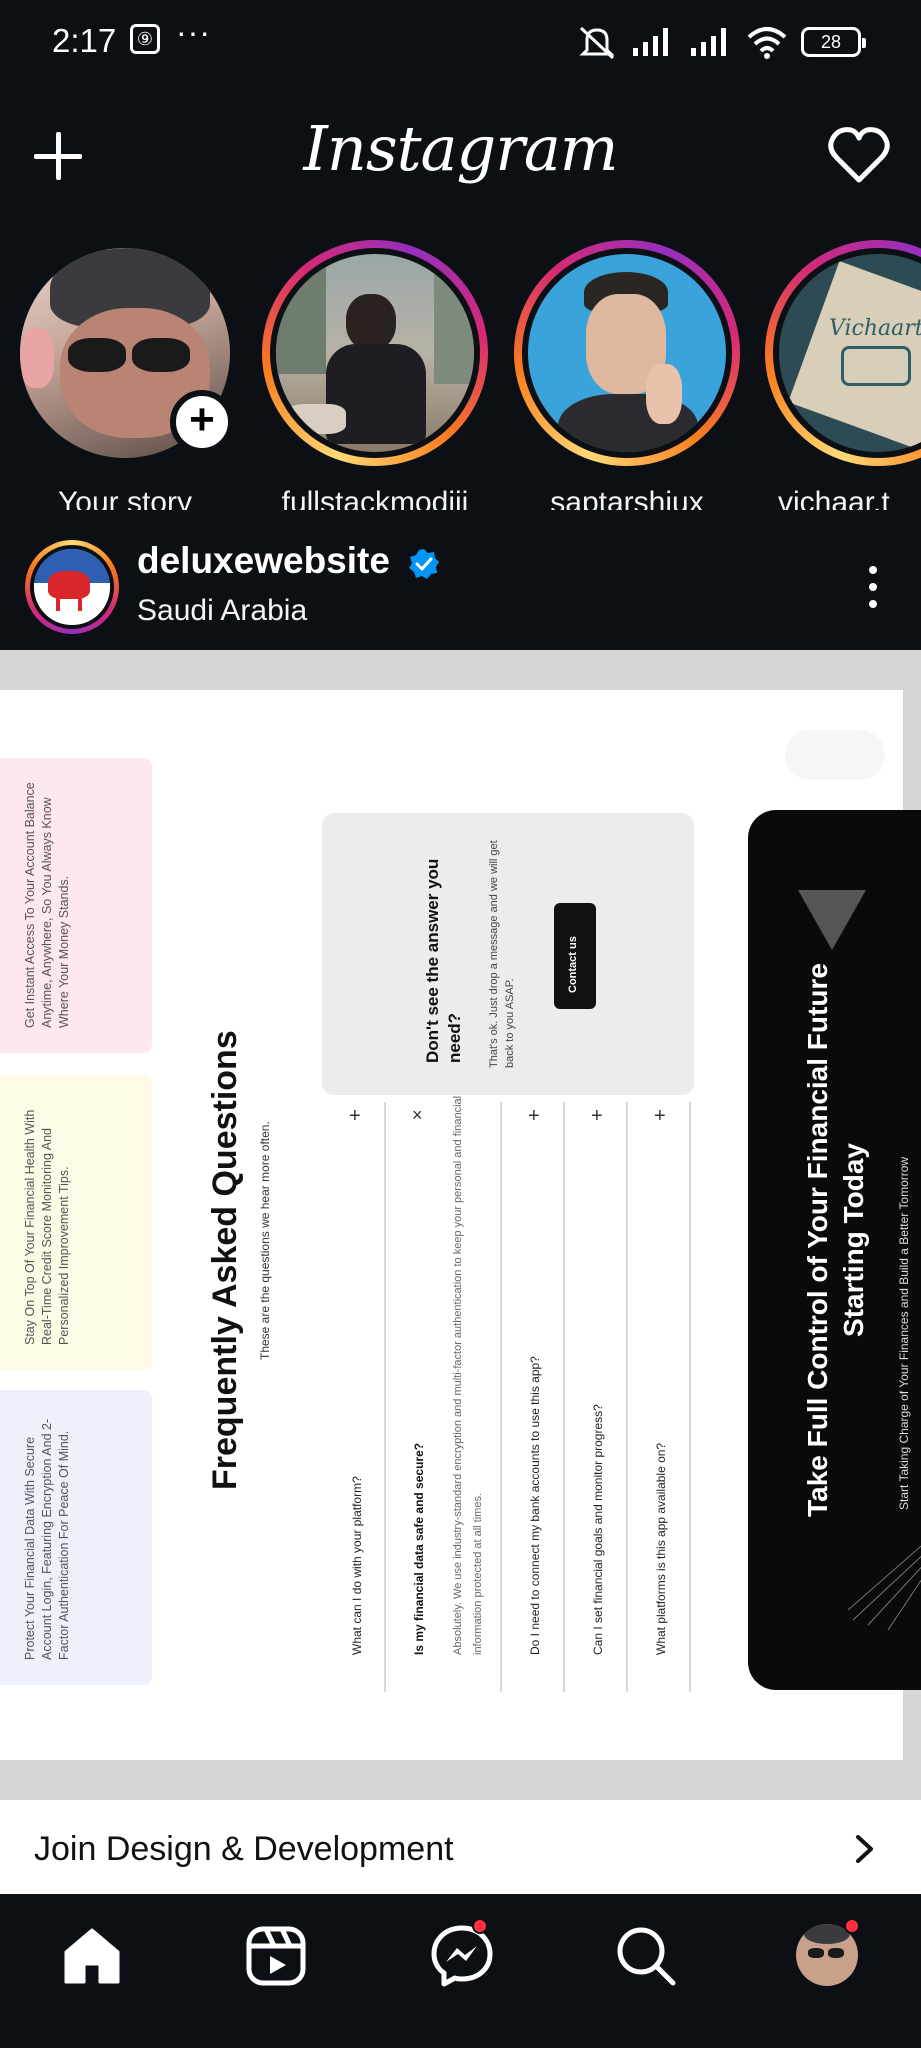 This screenshot has width=921, height=2048. What do you see at coordinates (661, 1549) in the screenshot?
I see `faq-question: What platforms is this app available on?` at bounding box center [661, 1549].